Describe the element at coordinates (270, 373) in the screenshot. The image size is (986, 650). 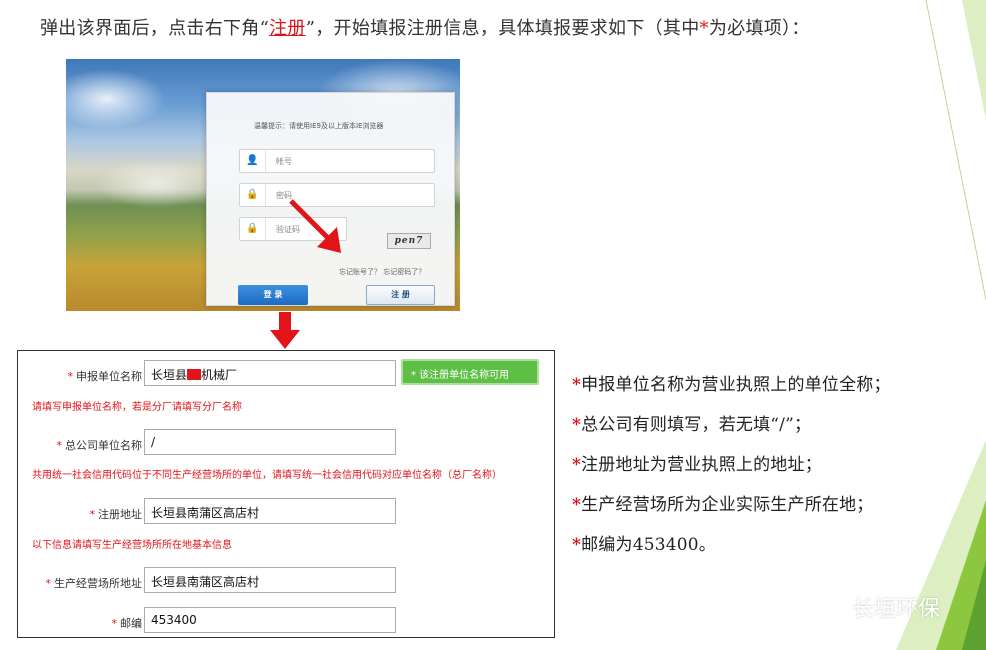
I see `unit-name-input: 长垣县 机械厂` at that location.